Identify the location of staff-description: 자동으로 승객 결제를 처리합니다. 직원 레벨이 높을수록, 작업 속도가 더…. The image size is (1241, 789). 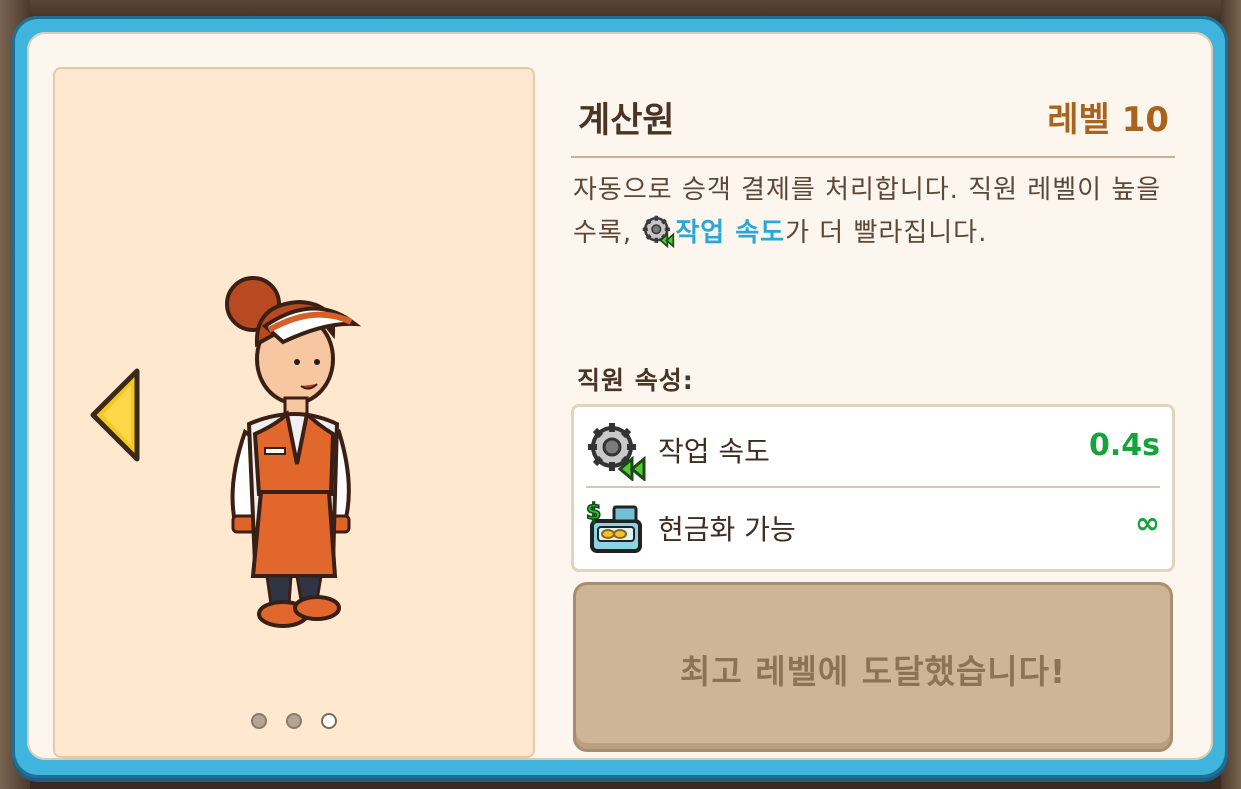
(878, 212).